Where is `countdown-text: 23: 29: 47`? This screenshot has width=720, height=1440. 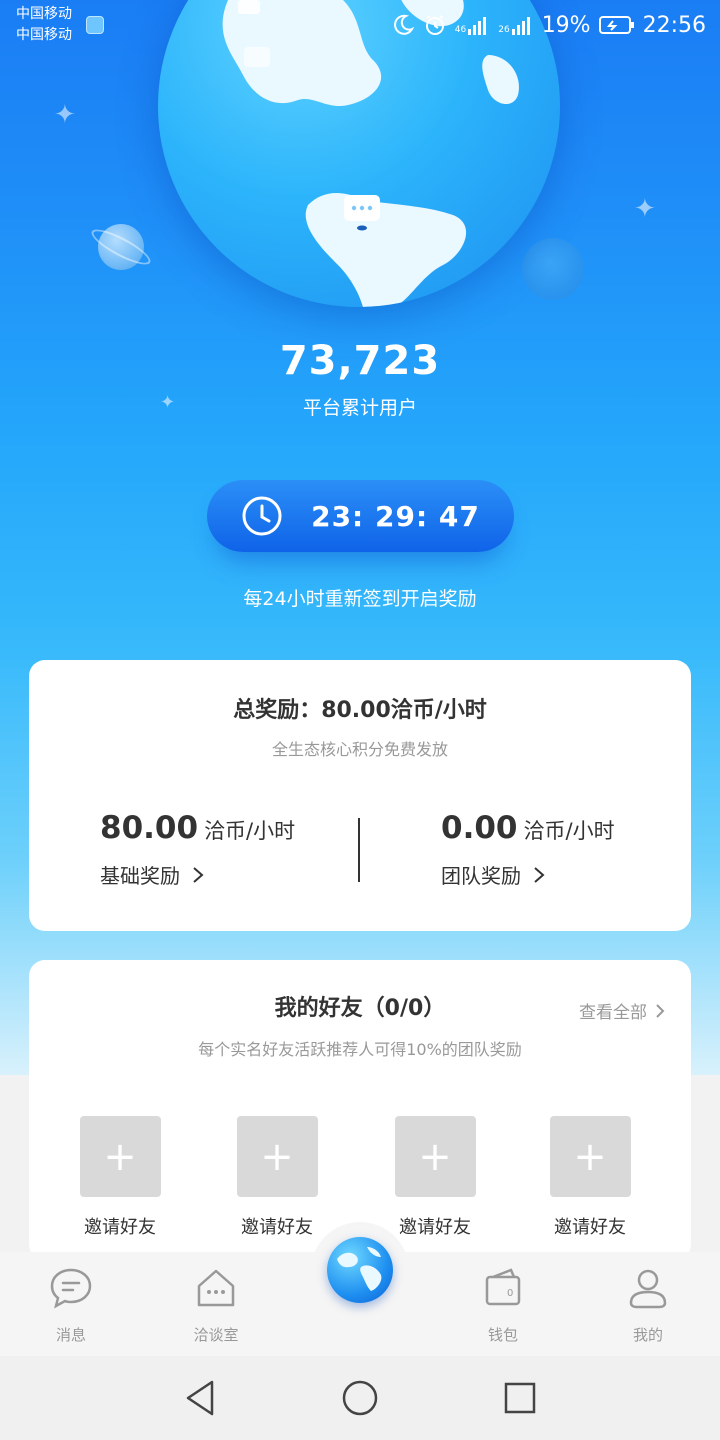 countdown-text: 23: 29: 47 is located at coordinates (395, 516).